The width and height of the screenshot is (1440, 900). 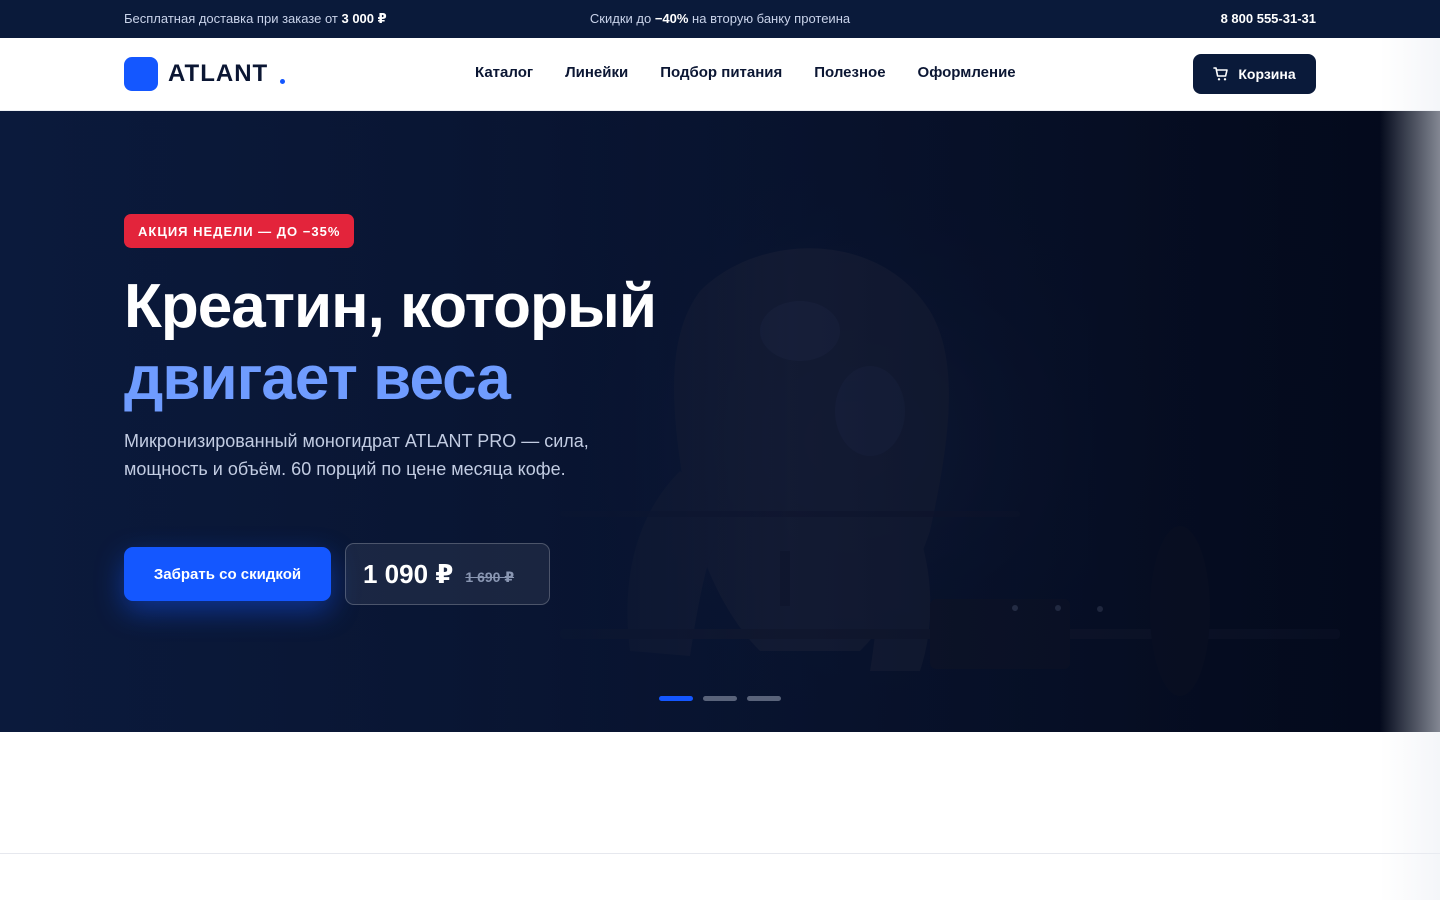 What do you see at coordinates (218, 73) in the screenshot?
I see `logo-text: ATLANT` at bounding box center [218, 73].